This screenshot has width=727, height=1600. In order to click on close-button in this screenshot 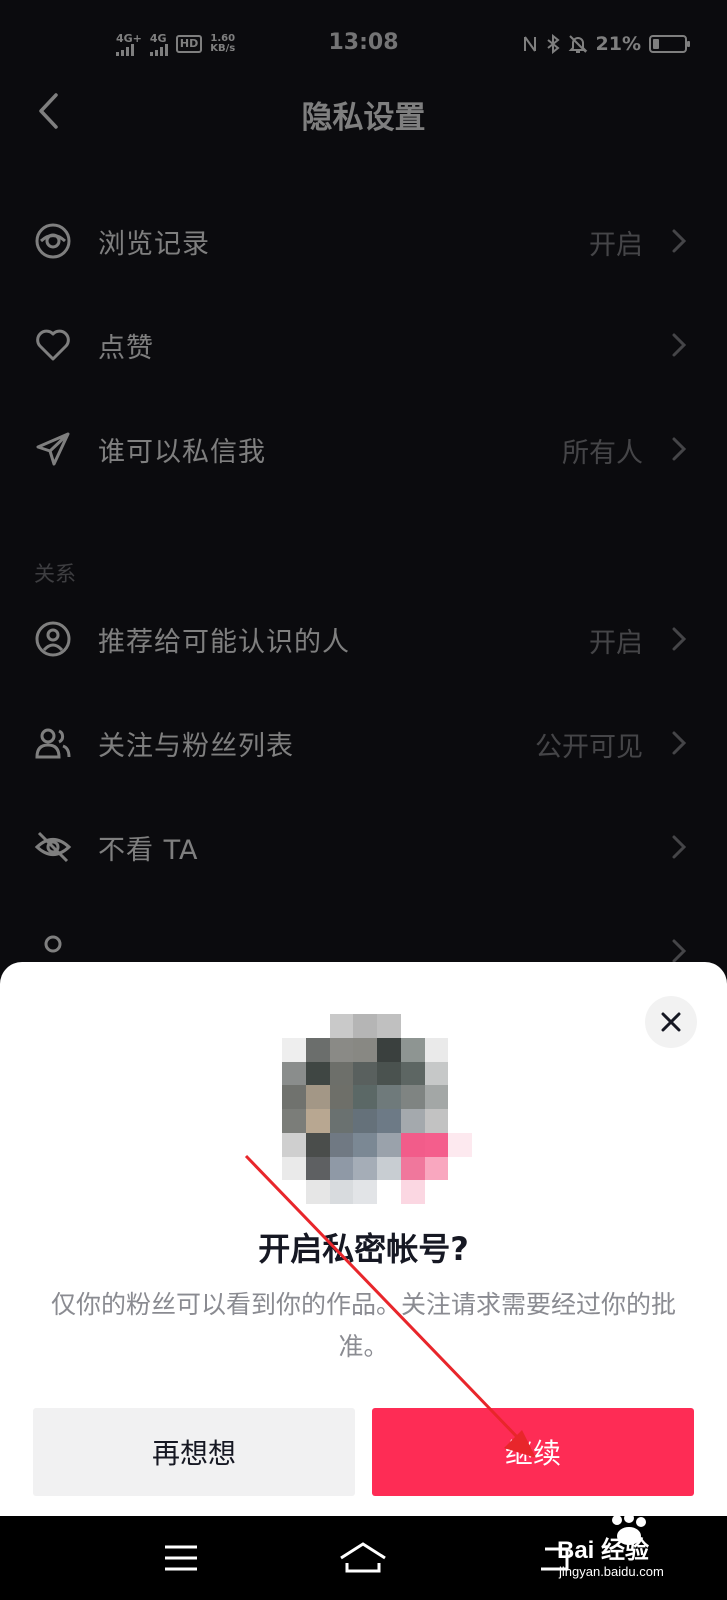, I will do `click(671, 1022)`.